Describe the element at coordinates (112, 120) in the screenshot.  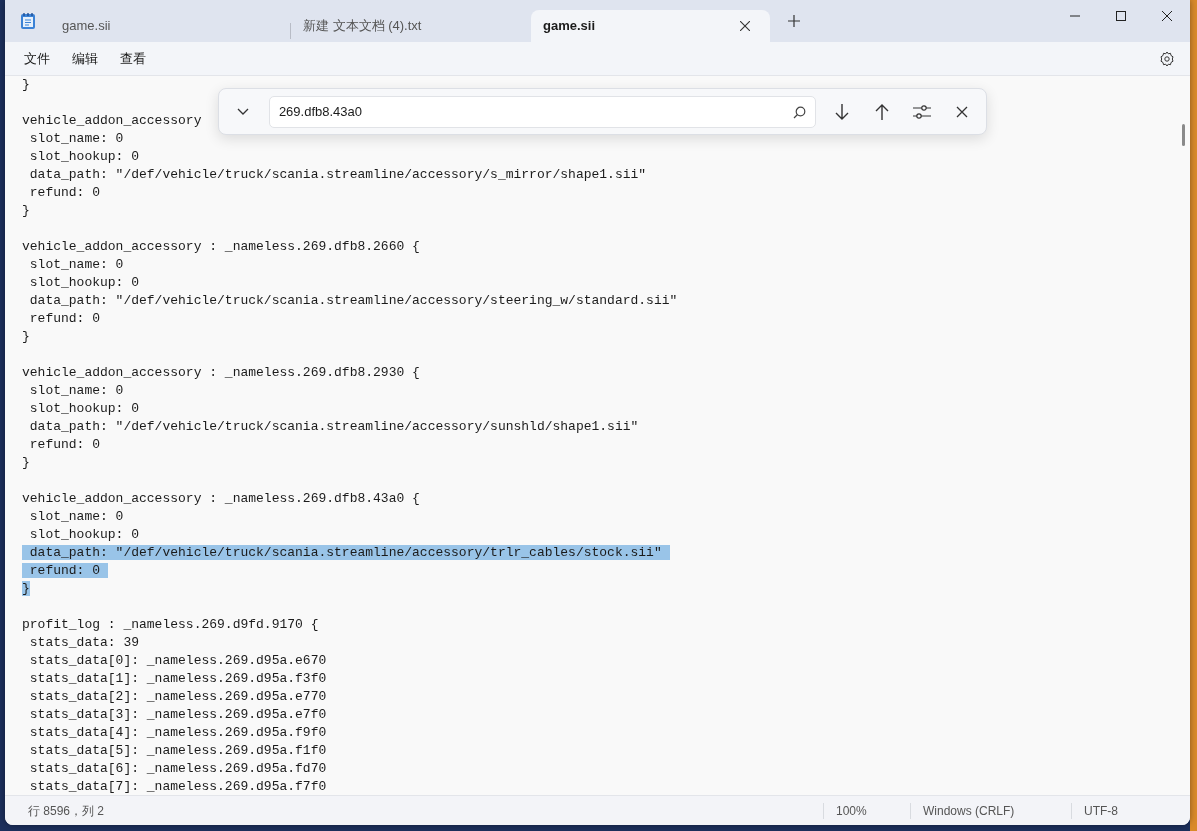
I see `code-line: vehicle_addon_accessory` at that location.